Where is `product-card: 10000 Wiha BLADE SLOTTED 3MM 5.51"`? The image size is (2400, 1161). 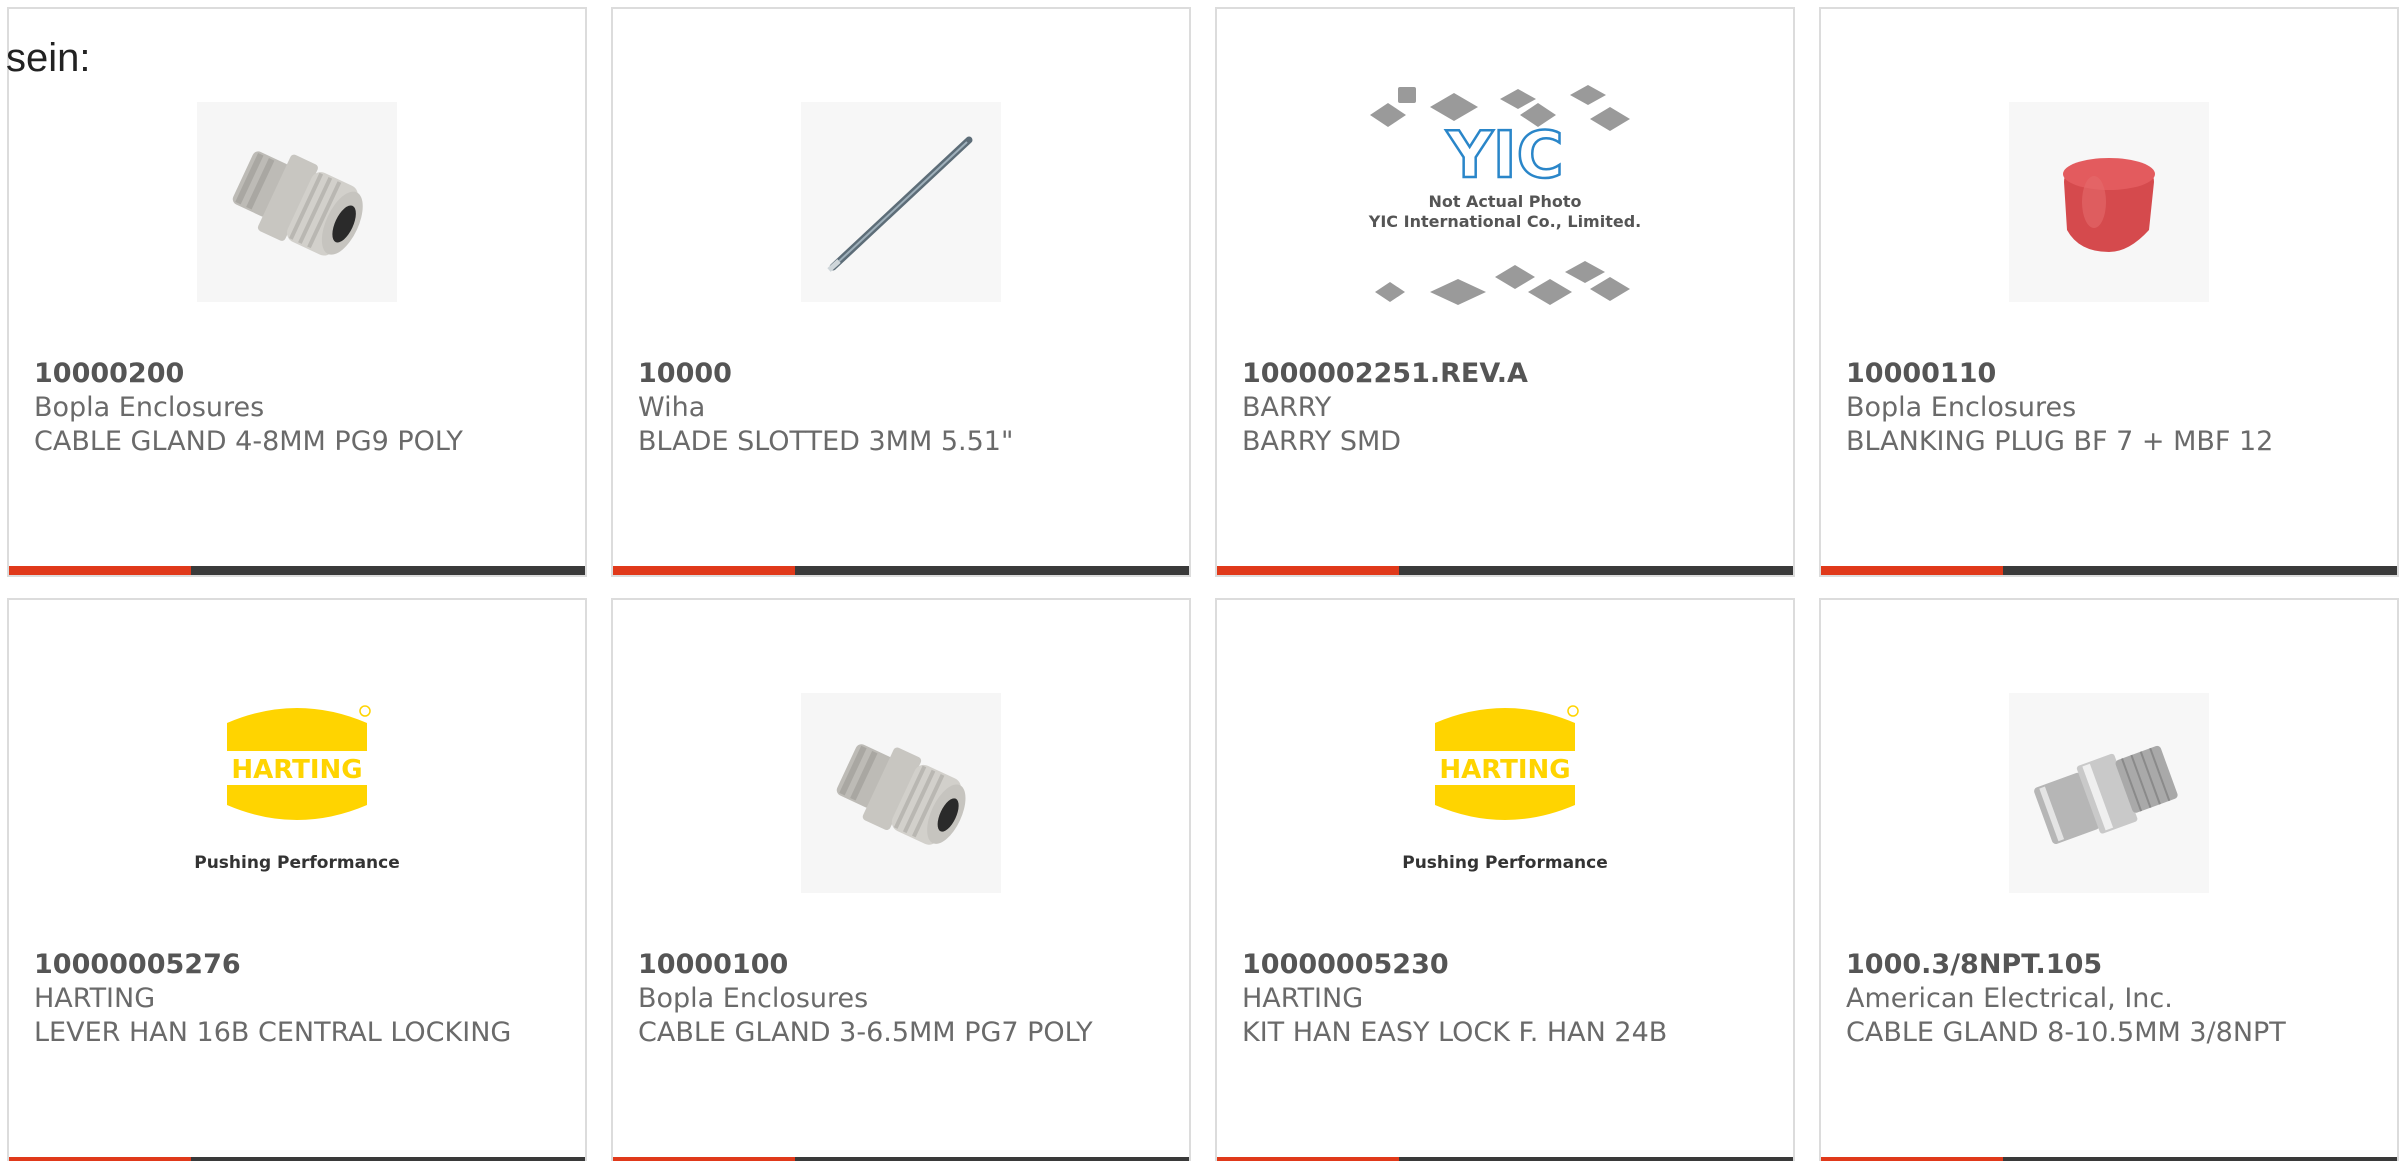
product-card: 10000 Wiha BLADE SLOTTED 3MM 5.51" is located at coordinates (901, 292).